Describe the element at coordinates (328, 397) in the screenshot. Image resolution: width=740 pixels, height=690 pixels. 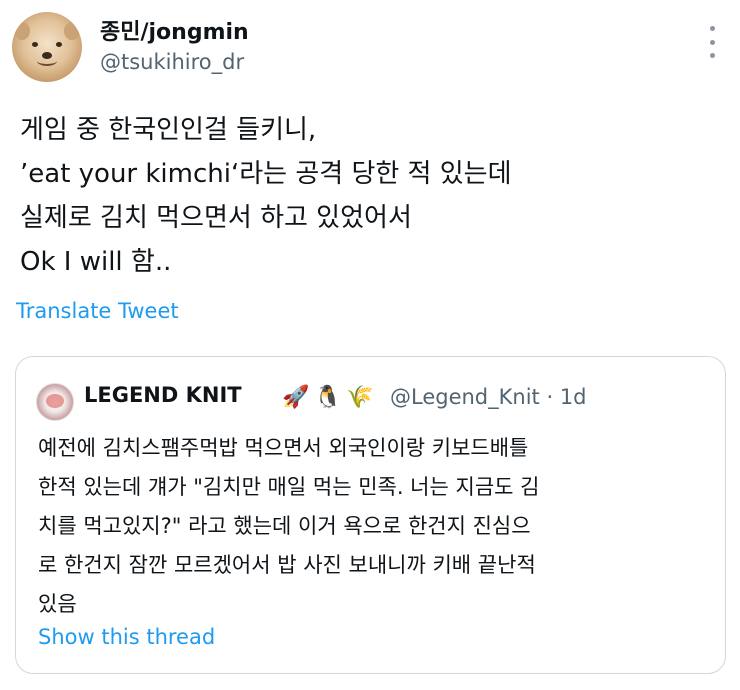
I see `penguin-icon: 🐧` at that location.